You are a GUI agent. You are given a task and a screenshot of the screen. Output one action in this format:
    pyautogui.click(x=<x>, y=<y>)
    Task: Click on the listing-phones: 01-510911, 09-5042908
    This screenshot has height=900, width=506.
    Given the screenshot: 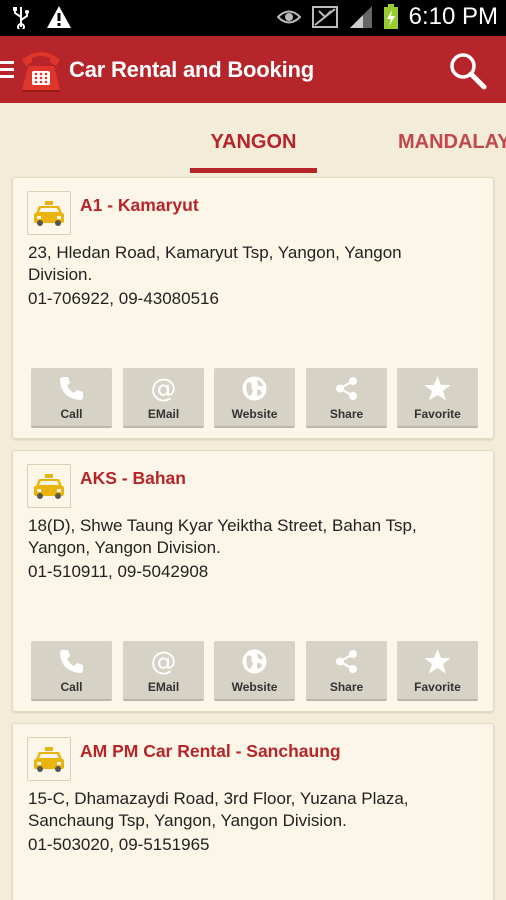 What is the action you would take?
    pyautogui.click(x=118, y=571)
    